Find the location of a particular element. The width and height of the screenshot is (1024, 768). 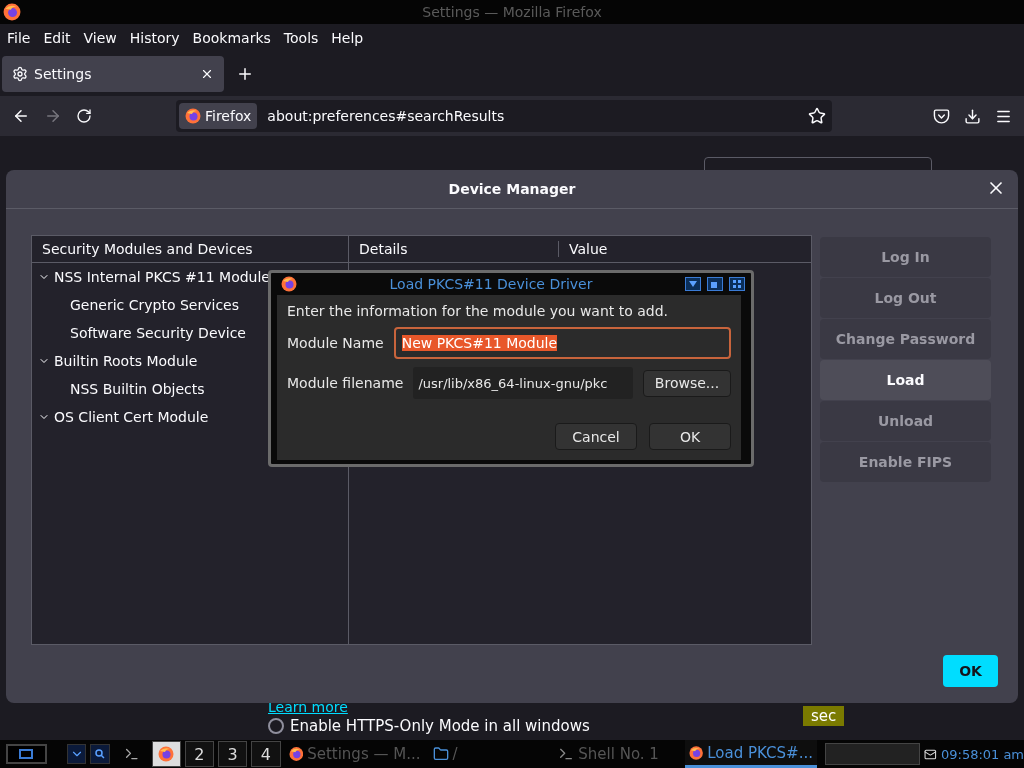

dialog-title: Load PKCS#11 Device Driver is located at coordinates (491, 284).